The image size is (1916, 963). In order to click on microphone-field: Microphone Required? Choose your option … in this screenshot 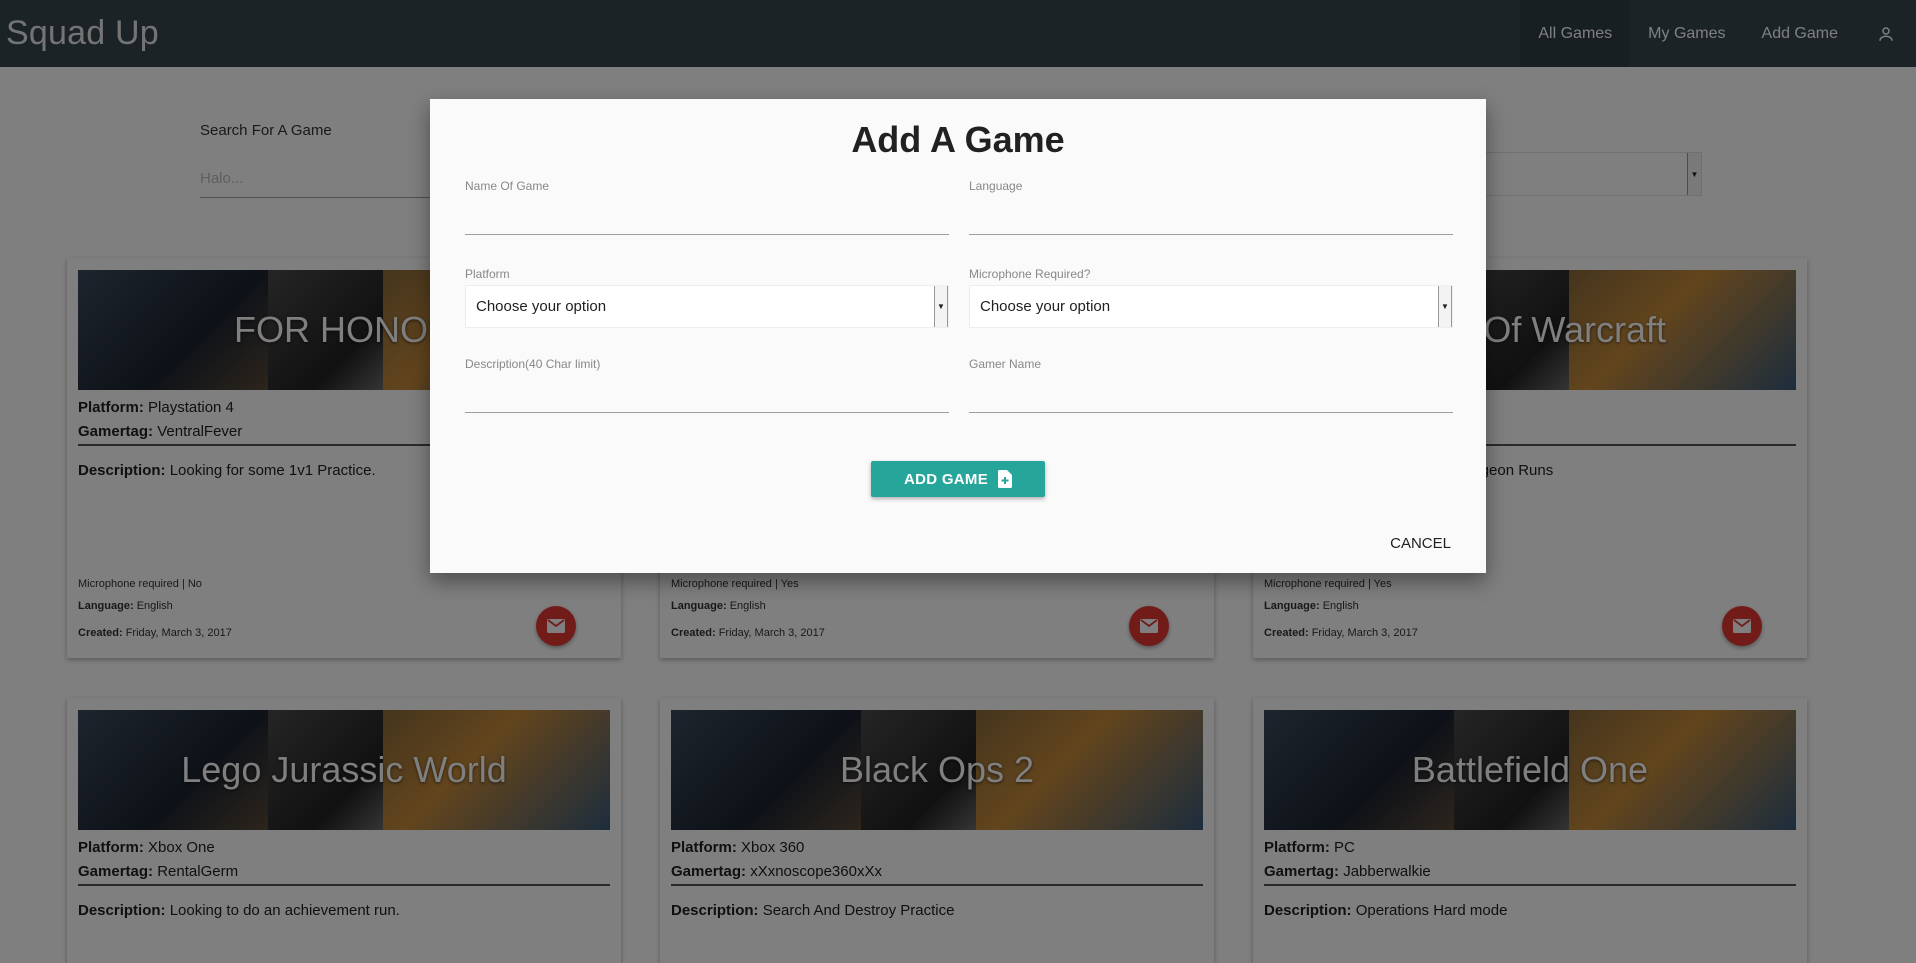, I will do `click(1211, 297)`.